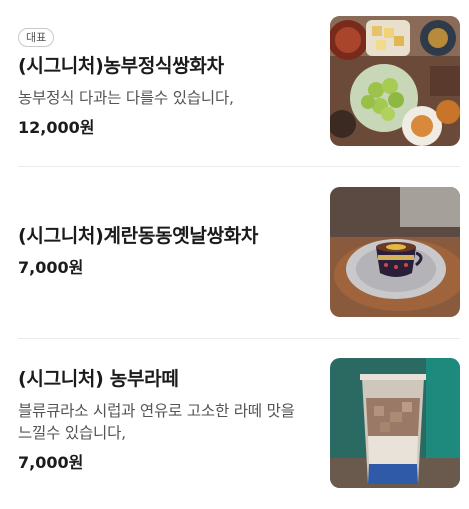 The height and width of the screenshot is (509, 469). Describe the element at coordinates (138, 236) in the screenshot. I see `menu-item-name: (시그니처)계란동동옛날쌍화차` at that location.